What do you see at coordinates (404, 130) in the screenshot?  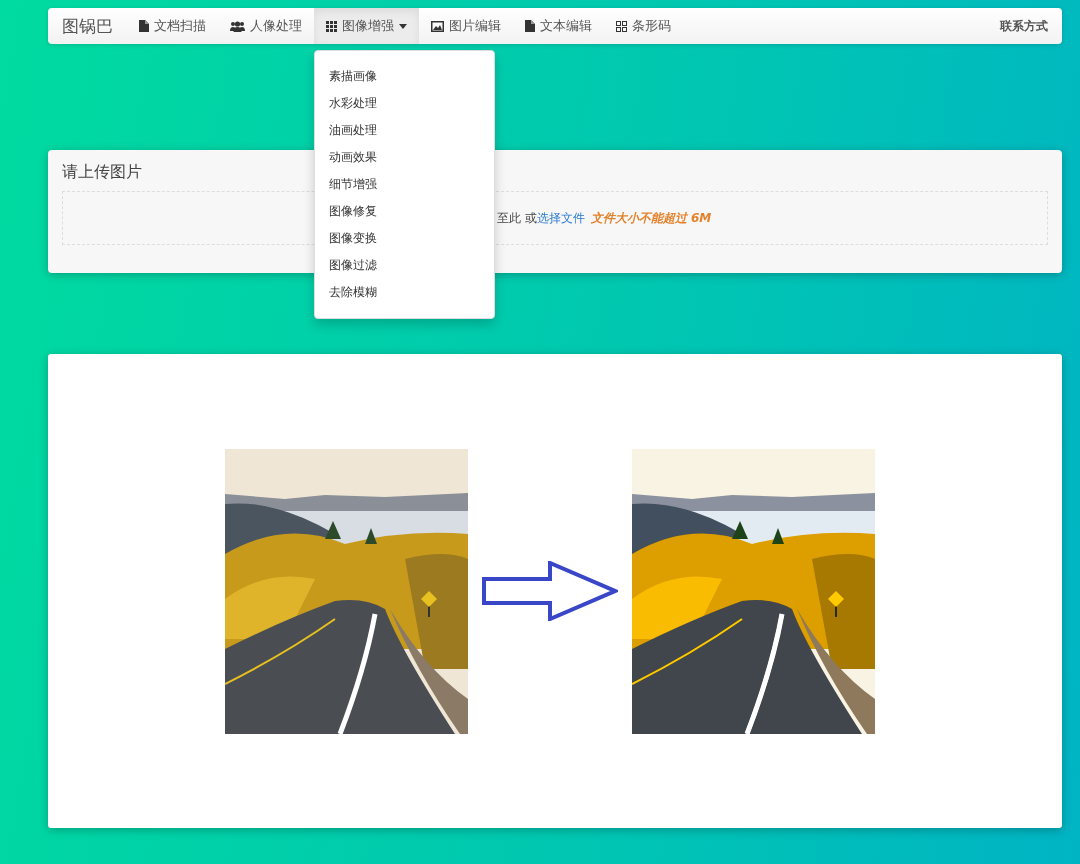 I see `menu-item: 油画处理` at bounding box center [404, 130].